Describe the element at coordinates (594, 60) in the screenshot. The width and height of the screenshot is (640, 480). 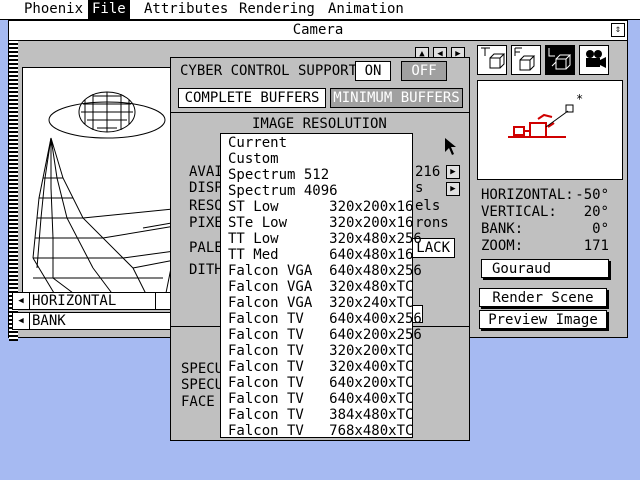
I see `movie-camera-icon` at that location.